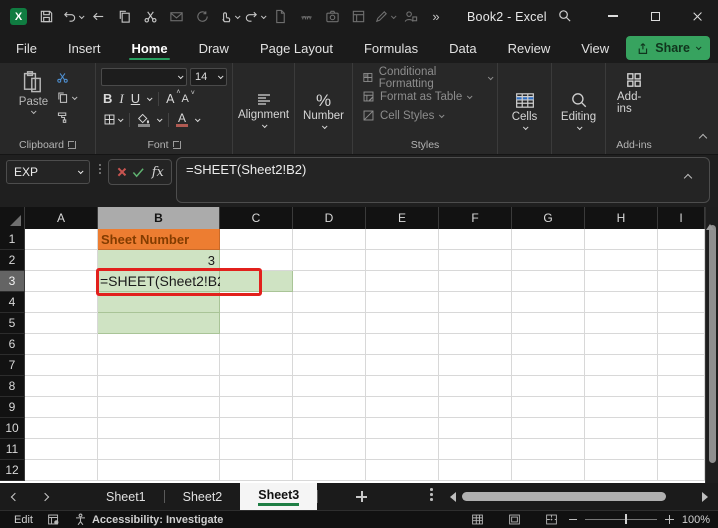  Describe the element at coordinates (329, 386) in the screenshot. I see `cell-D8` at that location.